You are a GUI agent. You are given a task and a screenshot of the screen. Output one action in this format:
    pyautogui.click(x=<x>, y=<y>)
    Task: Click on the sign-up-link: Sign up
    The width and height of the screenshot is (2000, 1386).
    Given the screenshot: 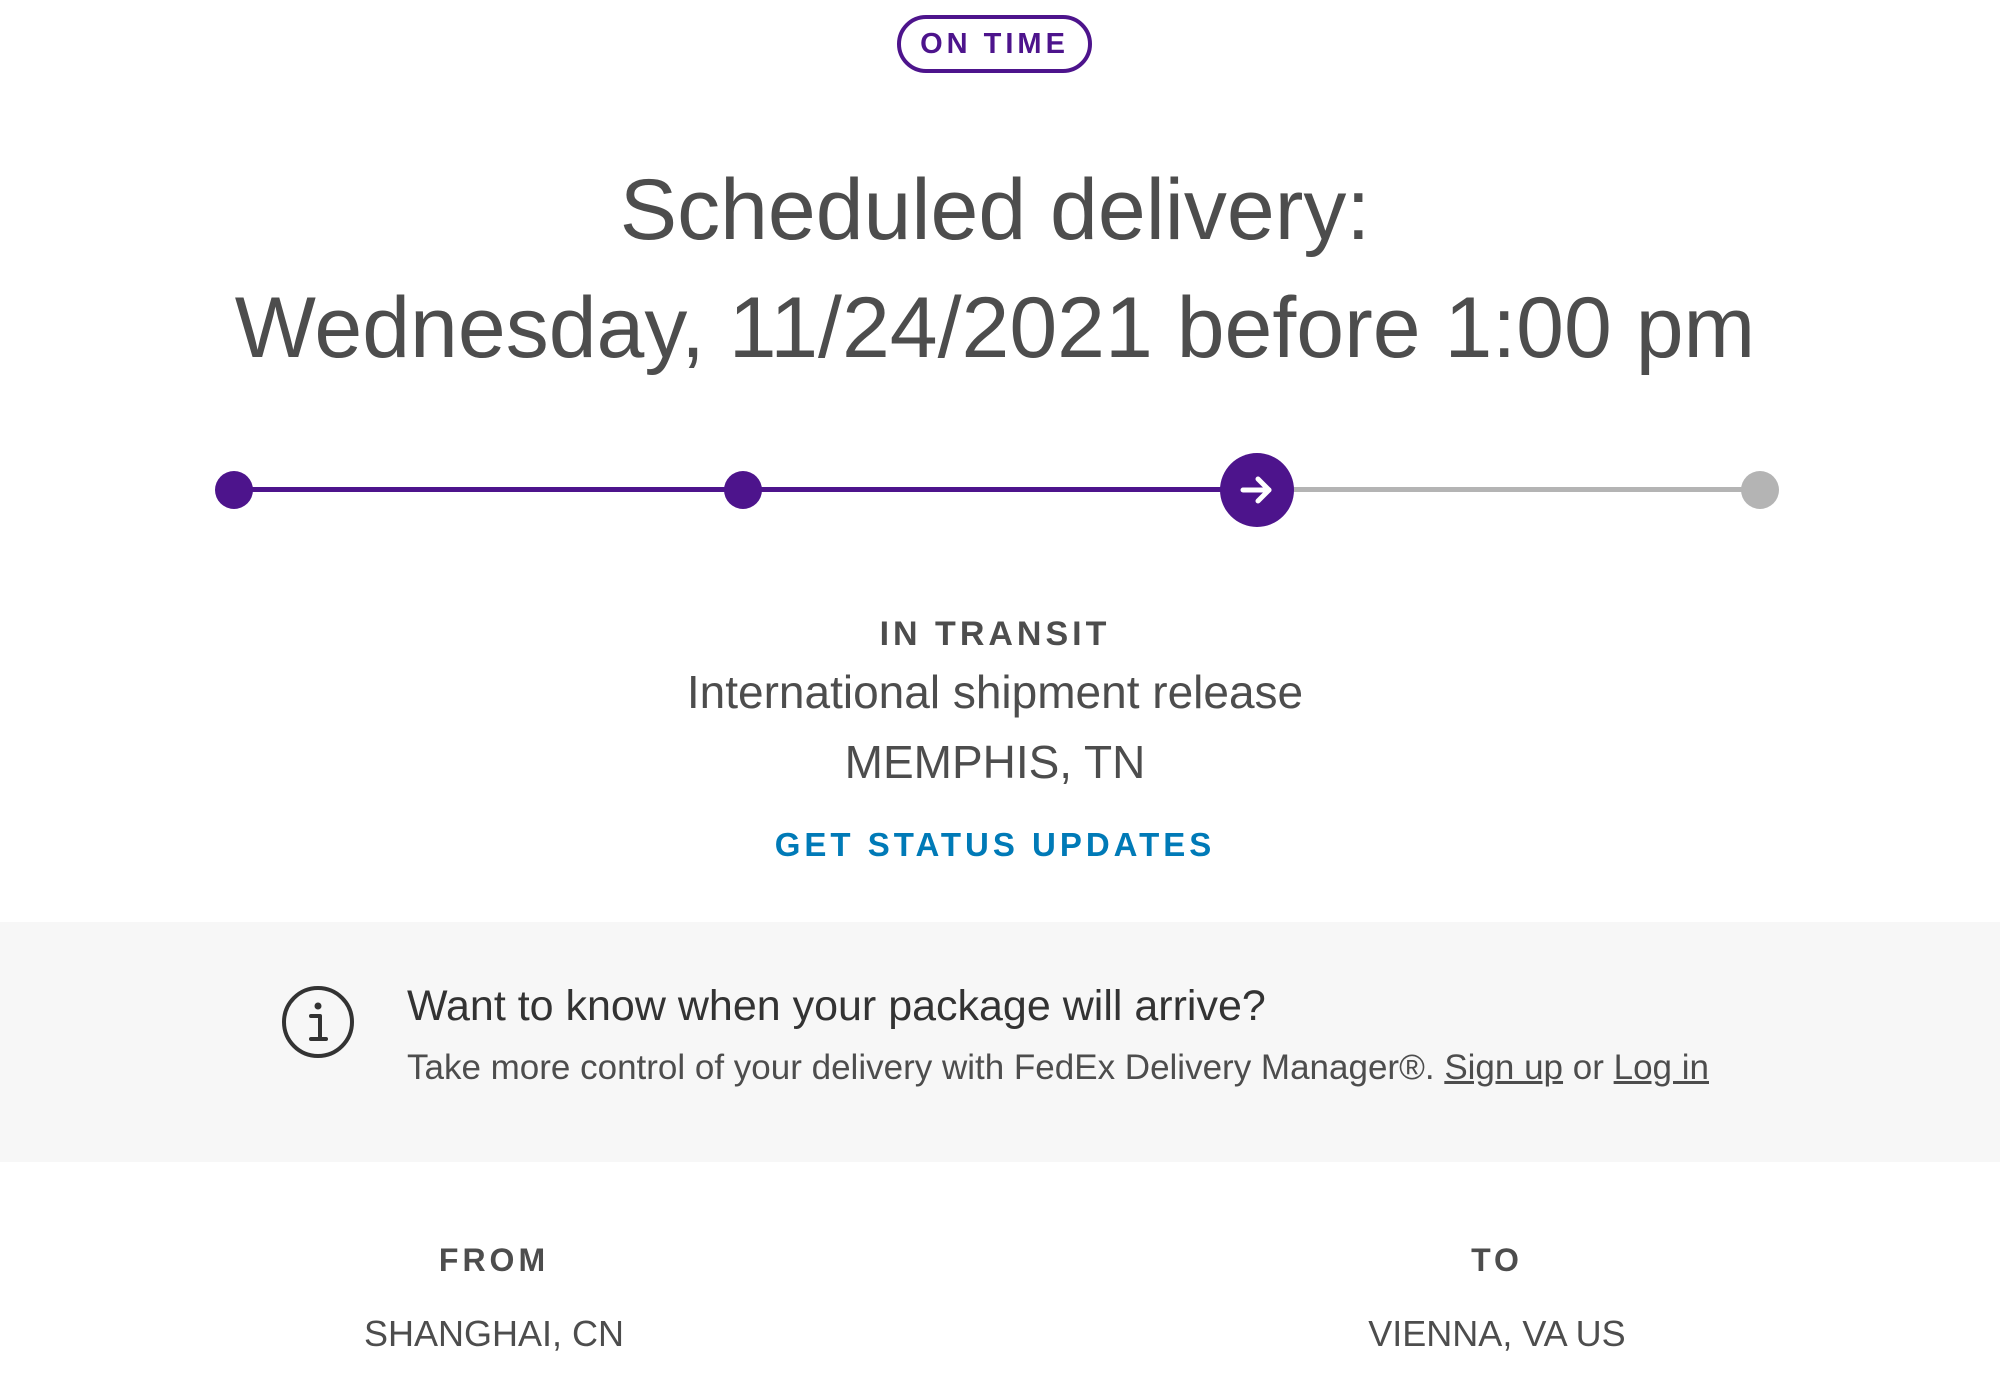 What is the action you would take?
    pyautogui.click(x=1503, y=1067)
    